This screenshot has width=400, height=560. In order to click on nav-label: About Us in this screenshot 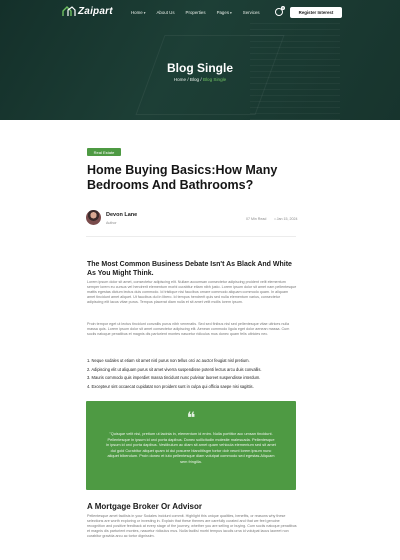, I will do `click(165, 12)`.